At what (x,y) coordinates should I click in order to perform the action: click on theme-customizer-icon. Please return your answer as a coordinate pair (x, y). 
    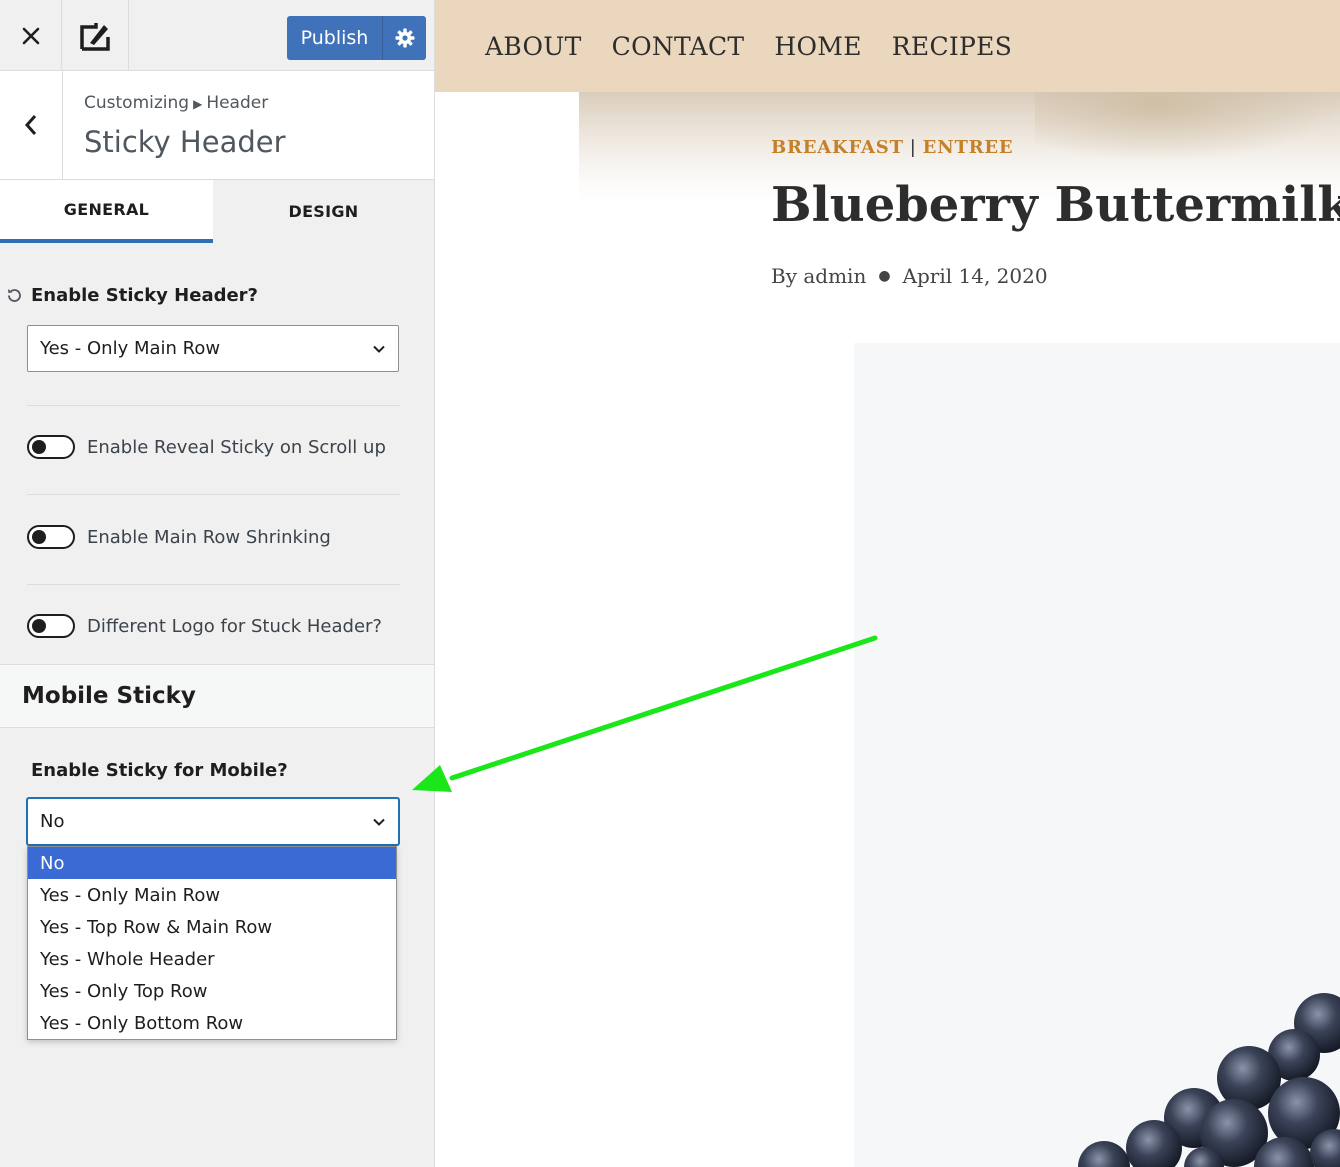
    Looking at the image, I should click on (95, 36).